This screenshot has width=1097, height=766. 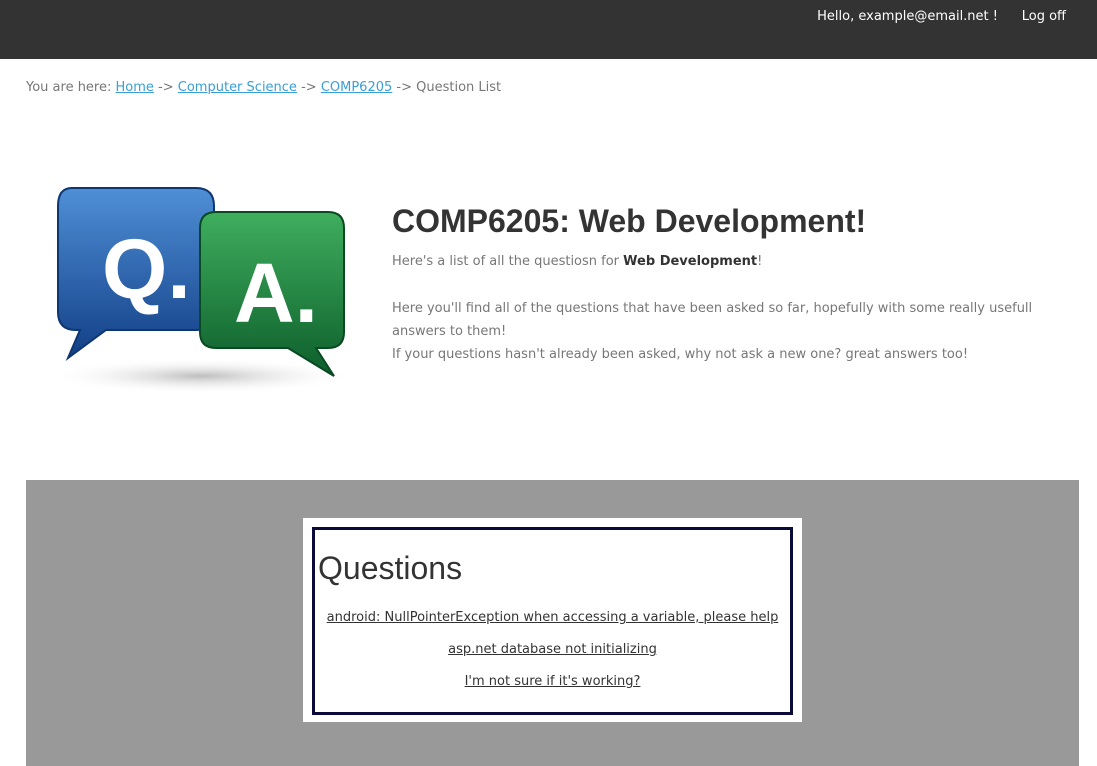 I want to click on breadcrumb-link-home: Home, so click(x=135, y=87).